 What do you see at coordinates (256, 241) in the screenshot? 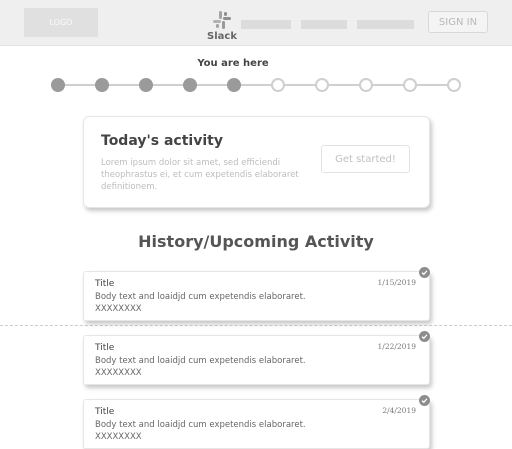
I see `section-title: History/Upcoming Activity` at bounding box center [256, 241].